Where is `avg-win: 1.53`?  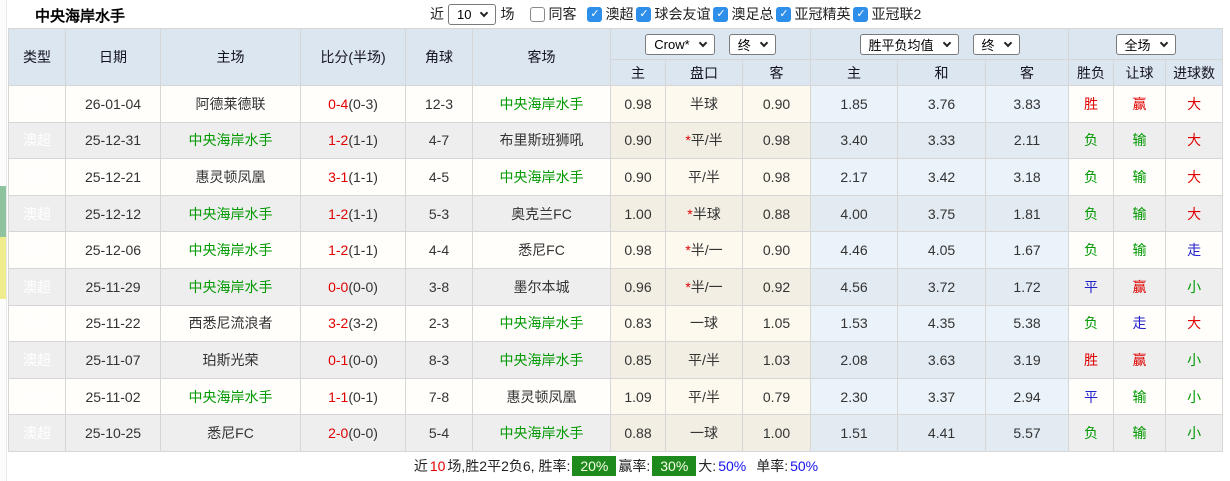
avg-win: 1.53 is located at coordinates (854, 323).